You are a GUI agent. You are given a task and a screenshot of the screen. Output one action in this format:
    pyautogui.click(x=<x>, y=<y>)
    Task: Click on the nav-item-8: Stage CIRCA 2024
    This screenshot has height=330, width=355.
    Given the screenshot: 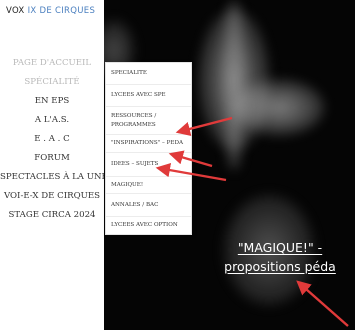 What is the action you would take?
    pyautogui.click(x=52, y=215)
    